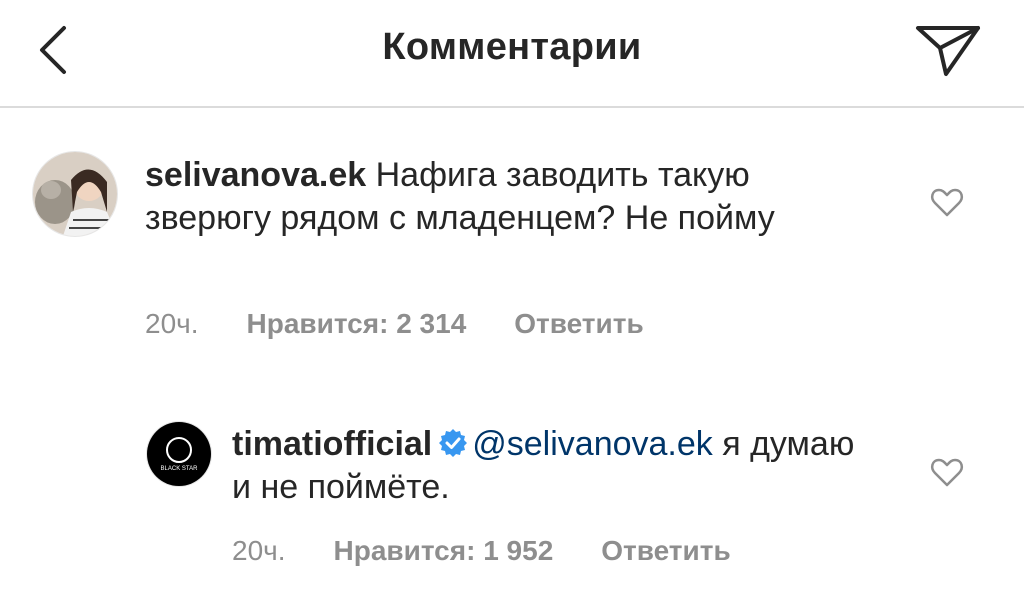 The height and width of the screenshot is (590, 1024). I want to click on comment-username: timatiofficial, so click(332, 444).